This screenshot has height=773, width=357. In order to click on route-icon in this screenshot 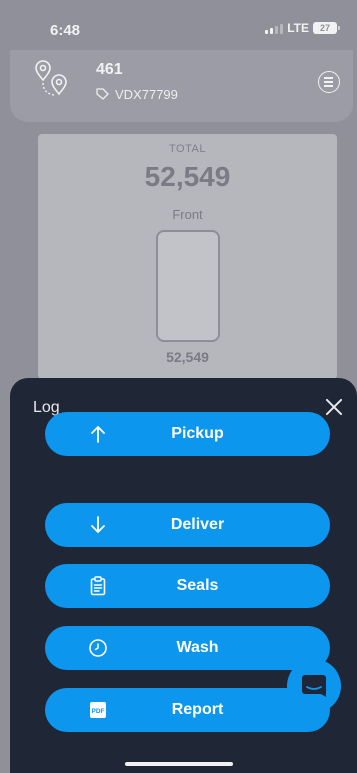, I will do `click(51, 78)`.